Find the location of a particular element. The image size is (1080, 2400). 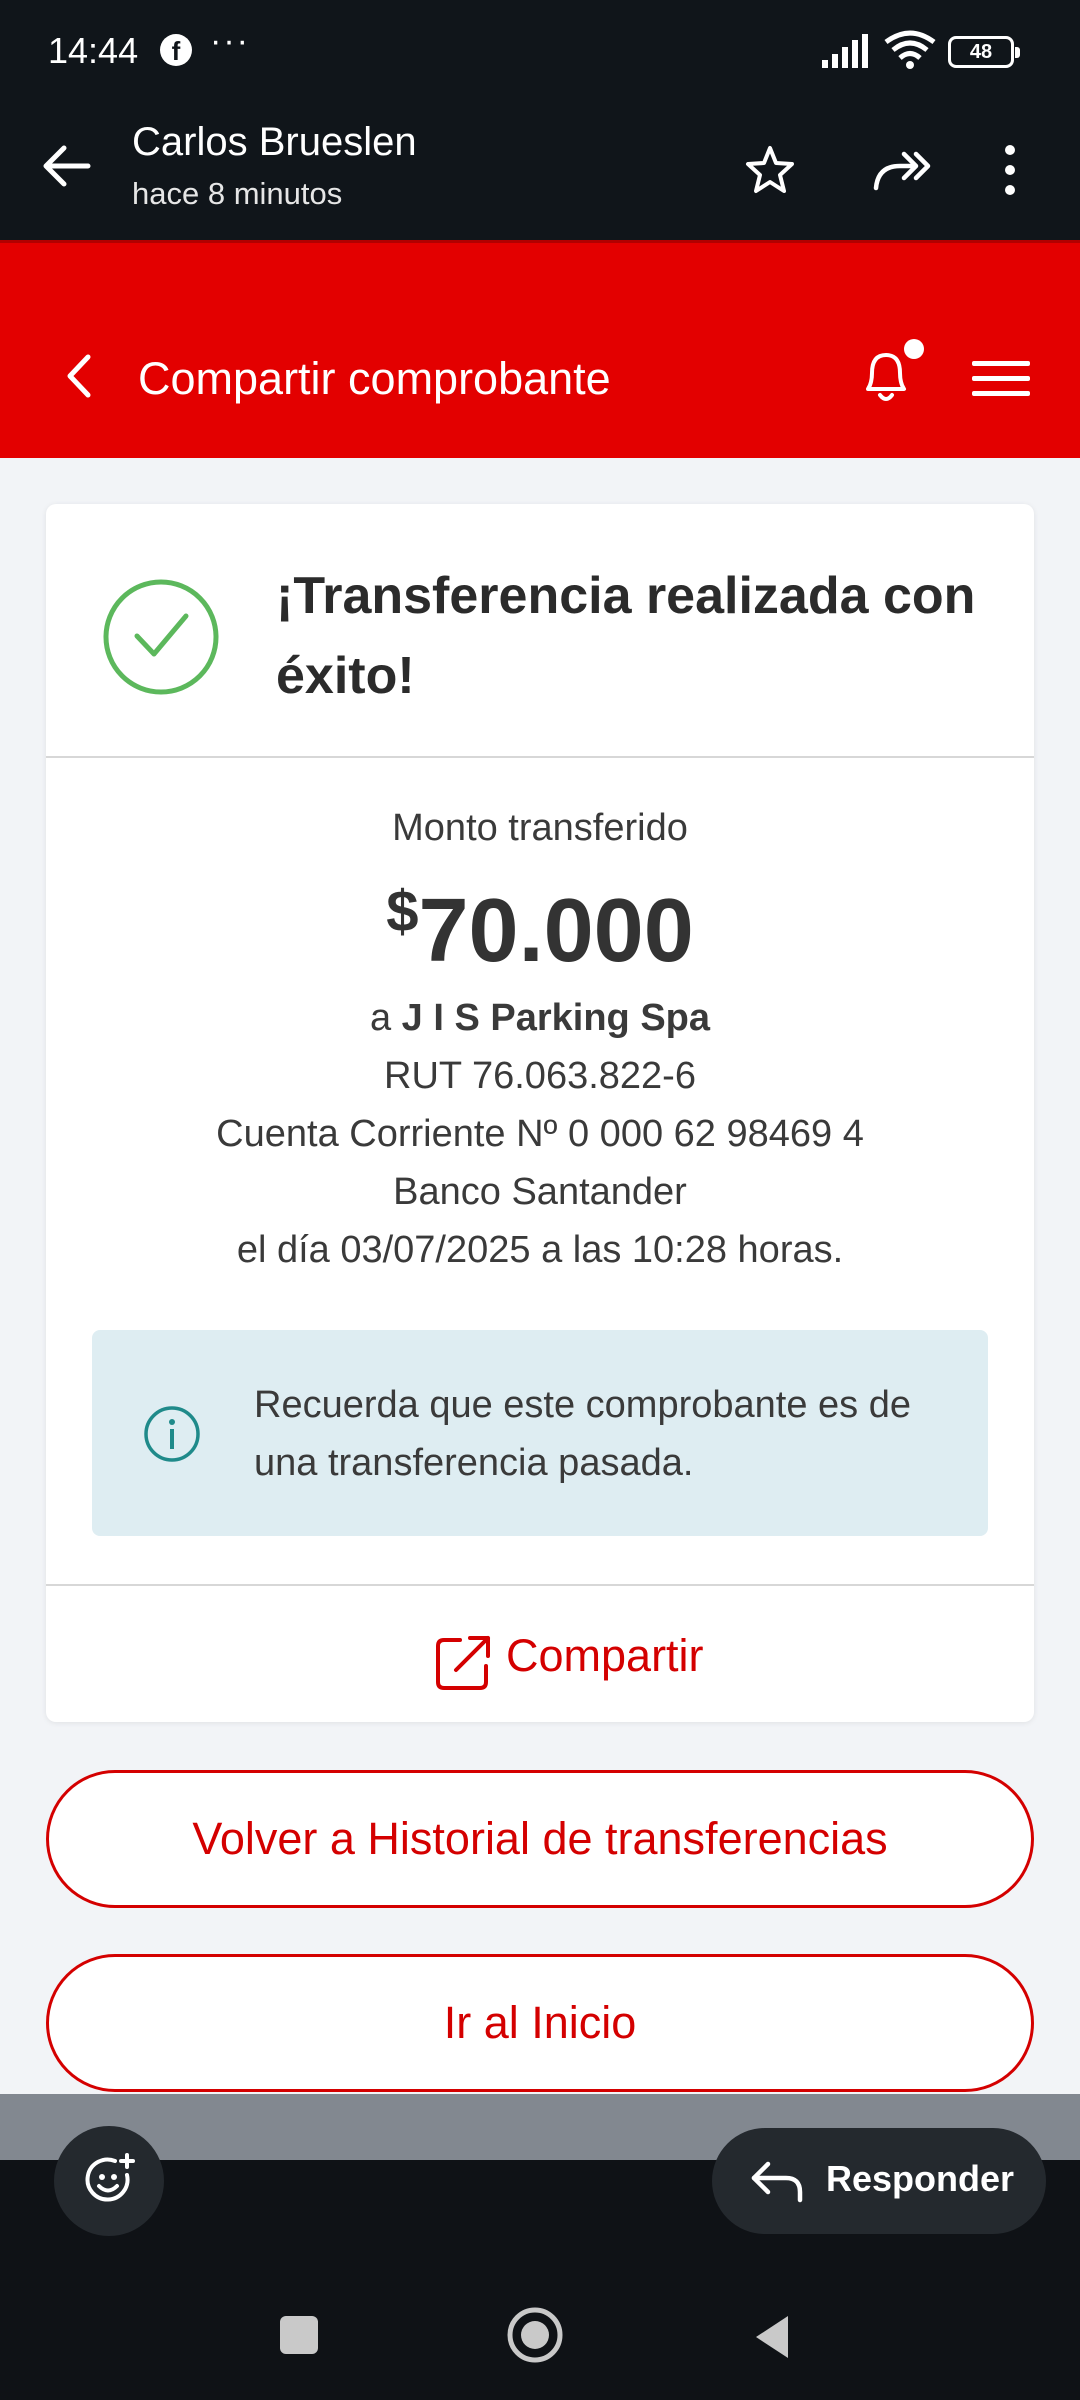

app-header: Compartir comprobante is located at coordinates (540, 349).